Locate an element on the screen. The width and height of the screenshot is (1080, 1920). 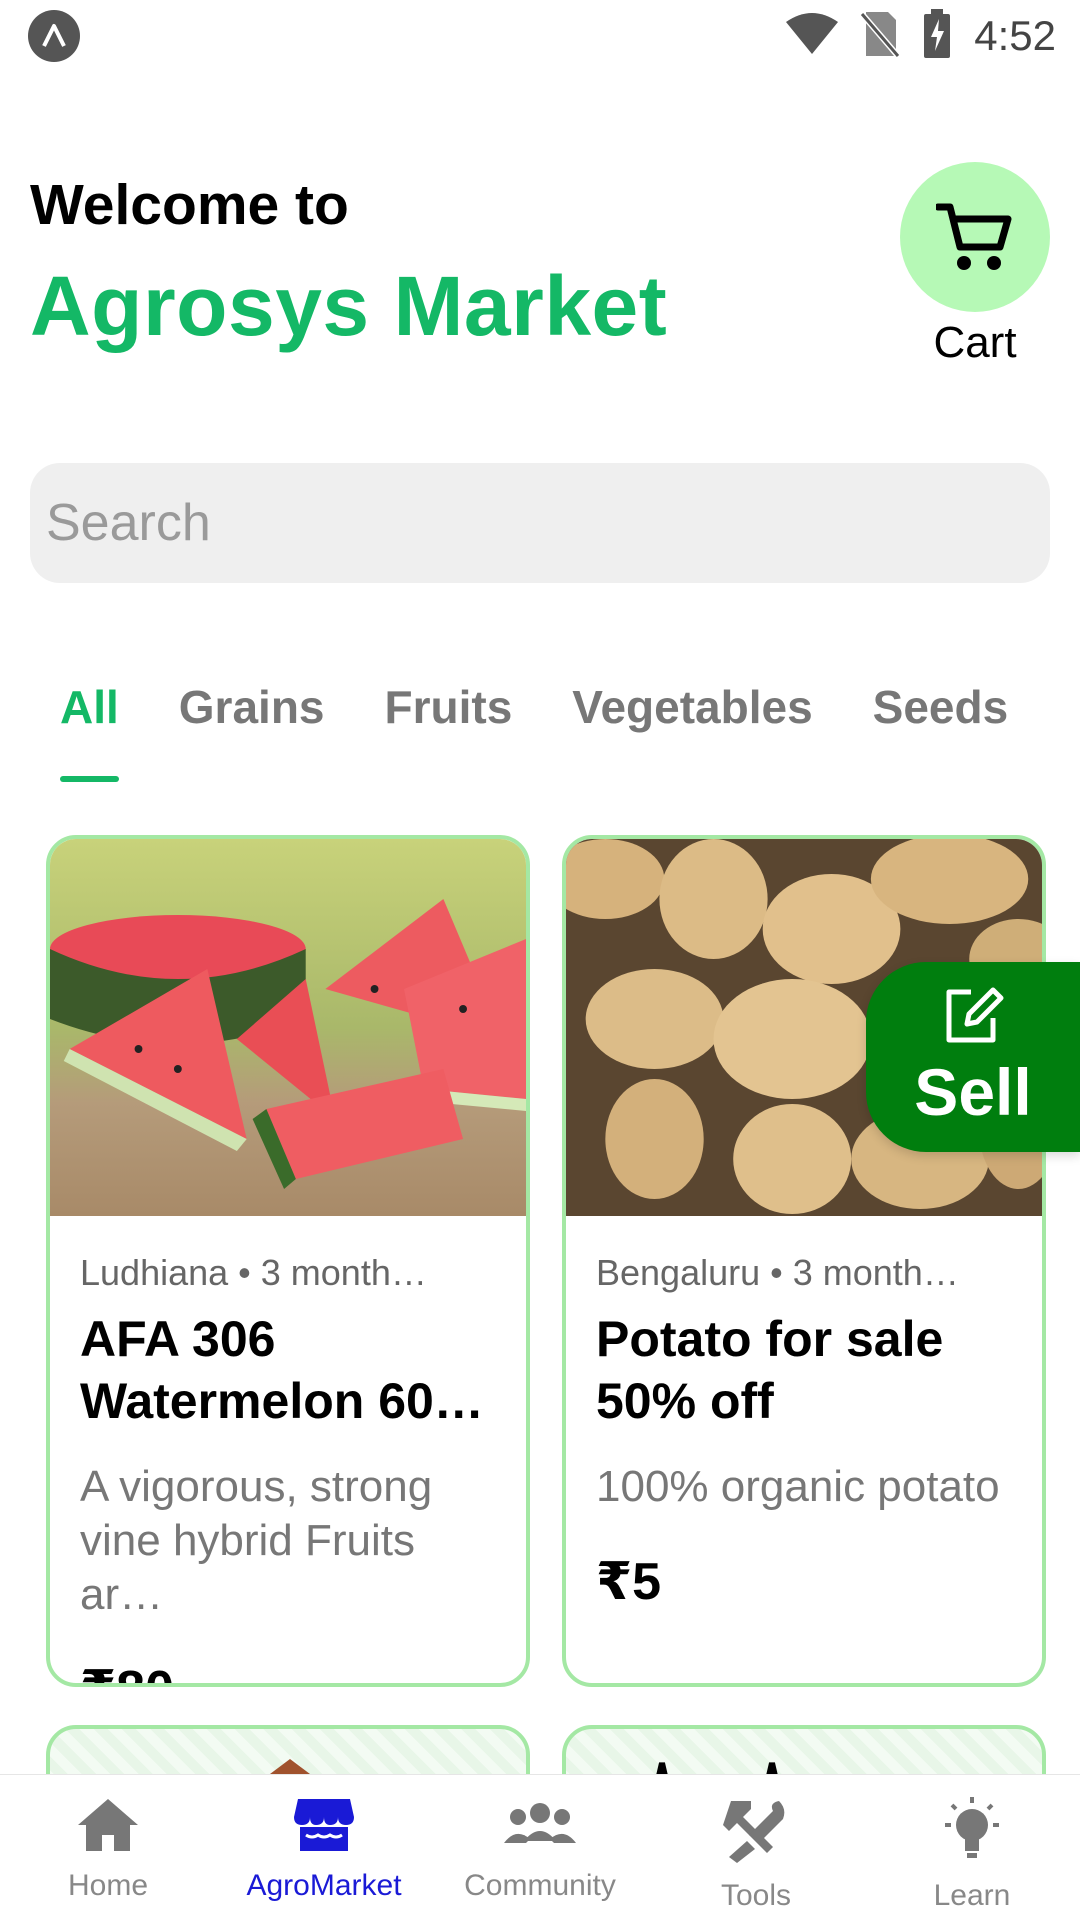
nav-tools: Tools is located at coordinates (756, 1847).